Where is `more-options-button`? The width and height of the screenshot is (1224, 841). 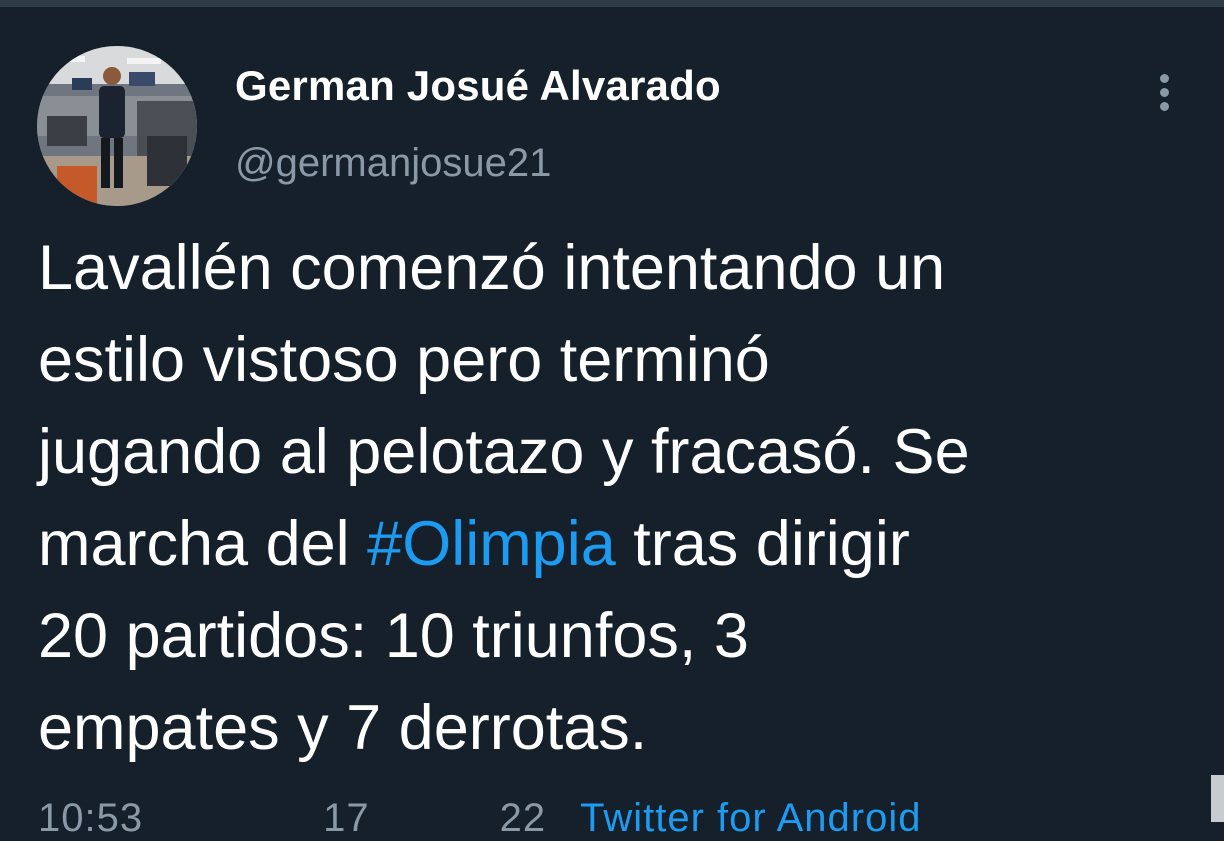 more-options-button is located at coordinates (1164, 92).